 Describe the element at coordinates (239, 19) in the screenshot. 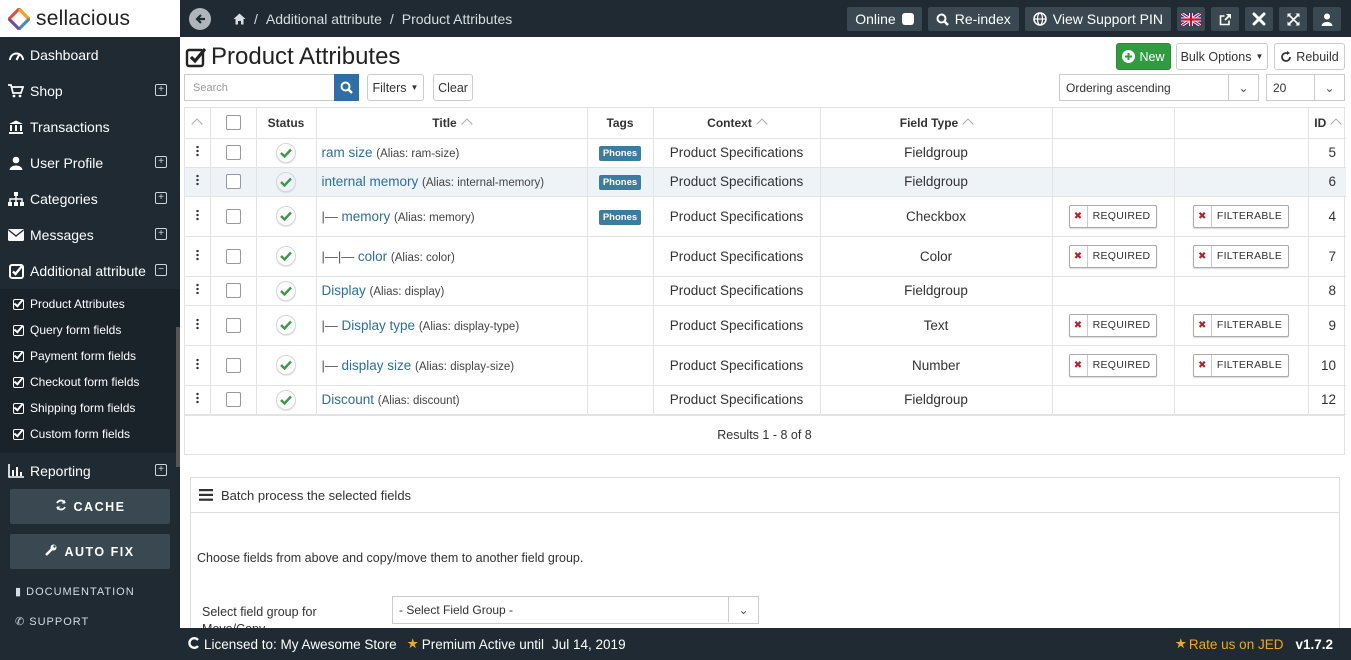

I see `home-icon` at that location.